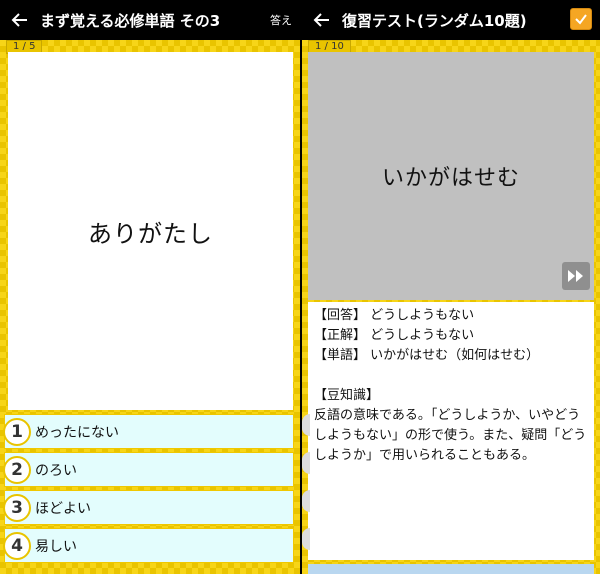 This screenshot has width=600, height=574. Describe the element at coordinates (17, 469) in the screenshot. I see `choice-number: 2` at that location.